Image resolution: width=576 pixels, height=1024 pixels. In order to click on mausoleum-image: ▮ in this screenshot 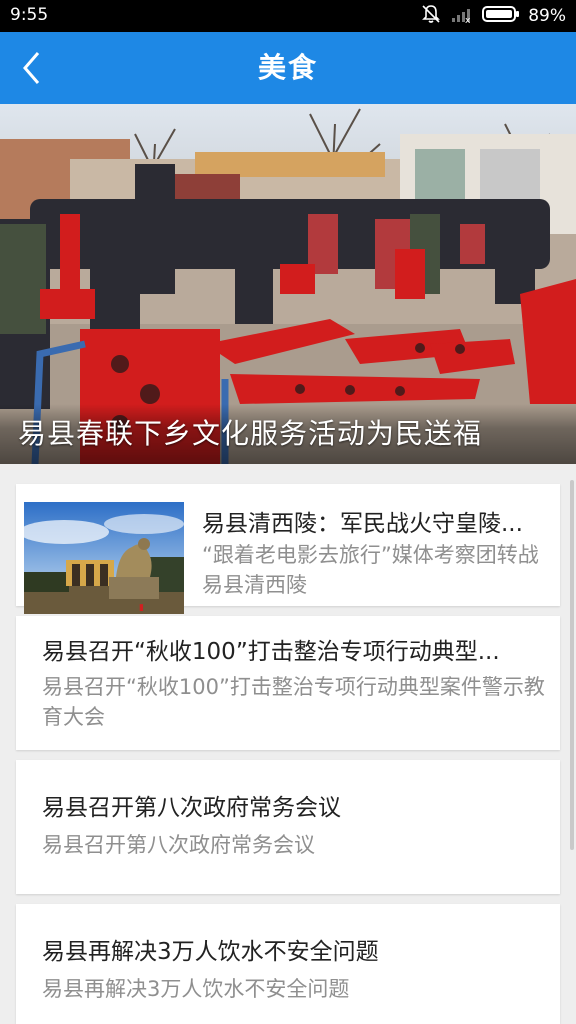, I will do `click(104, 558)`.